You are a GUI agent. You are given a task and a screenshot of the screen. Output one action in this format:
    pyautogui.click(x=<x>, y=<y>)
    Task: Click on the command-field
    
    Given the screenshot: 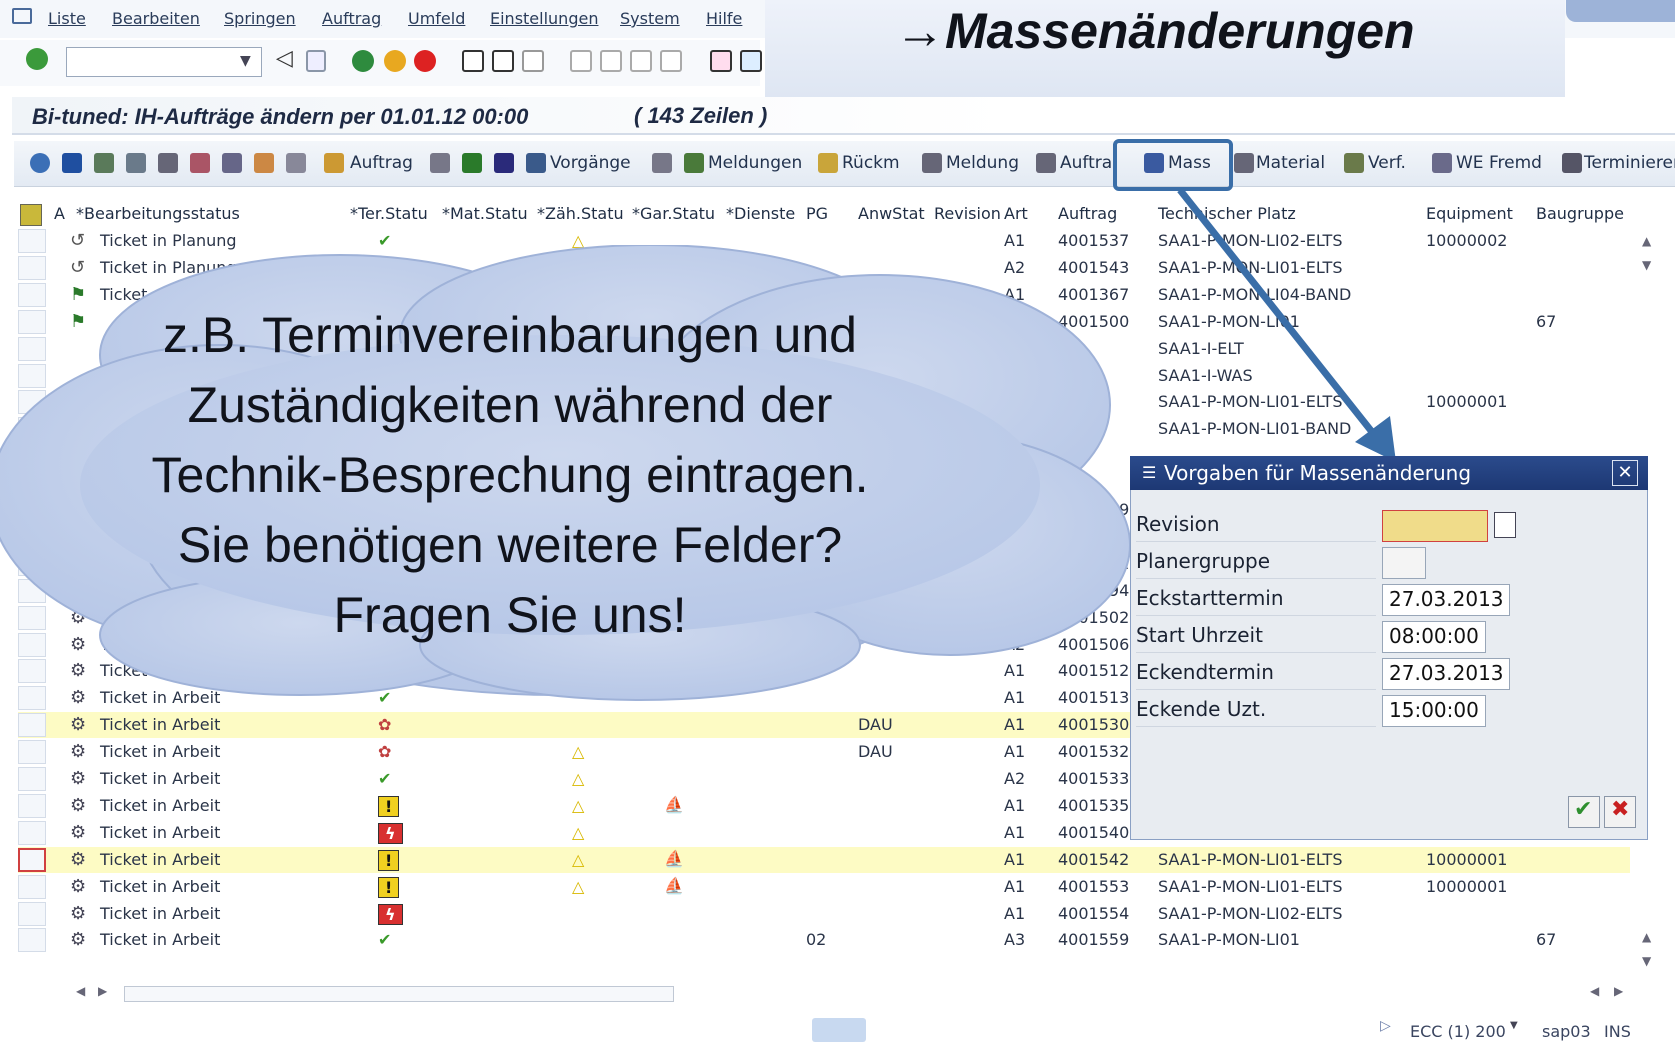 What is the action you would take?
    pyautogui.click(x=164, y=62)
    